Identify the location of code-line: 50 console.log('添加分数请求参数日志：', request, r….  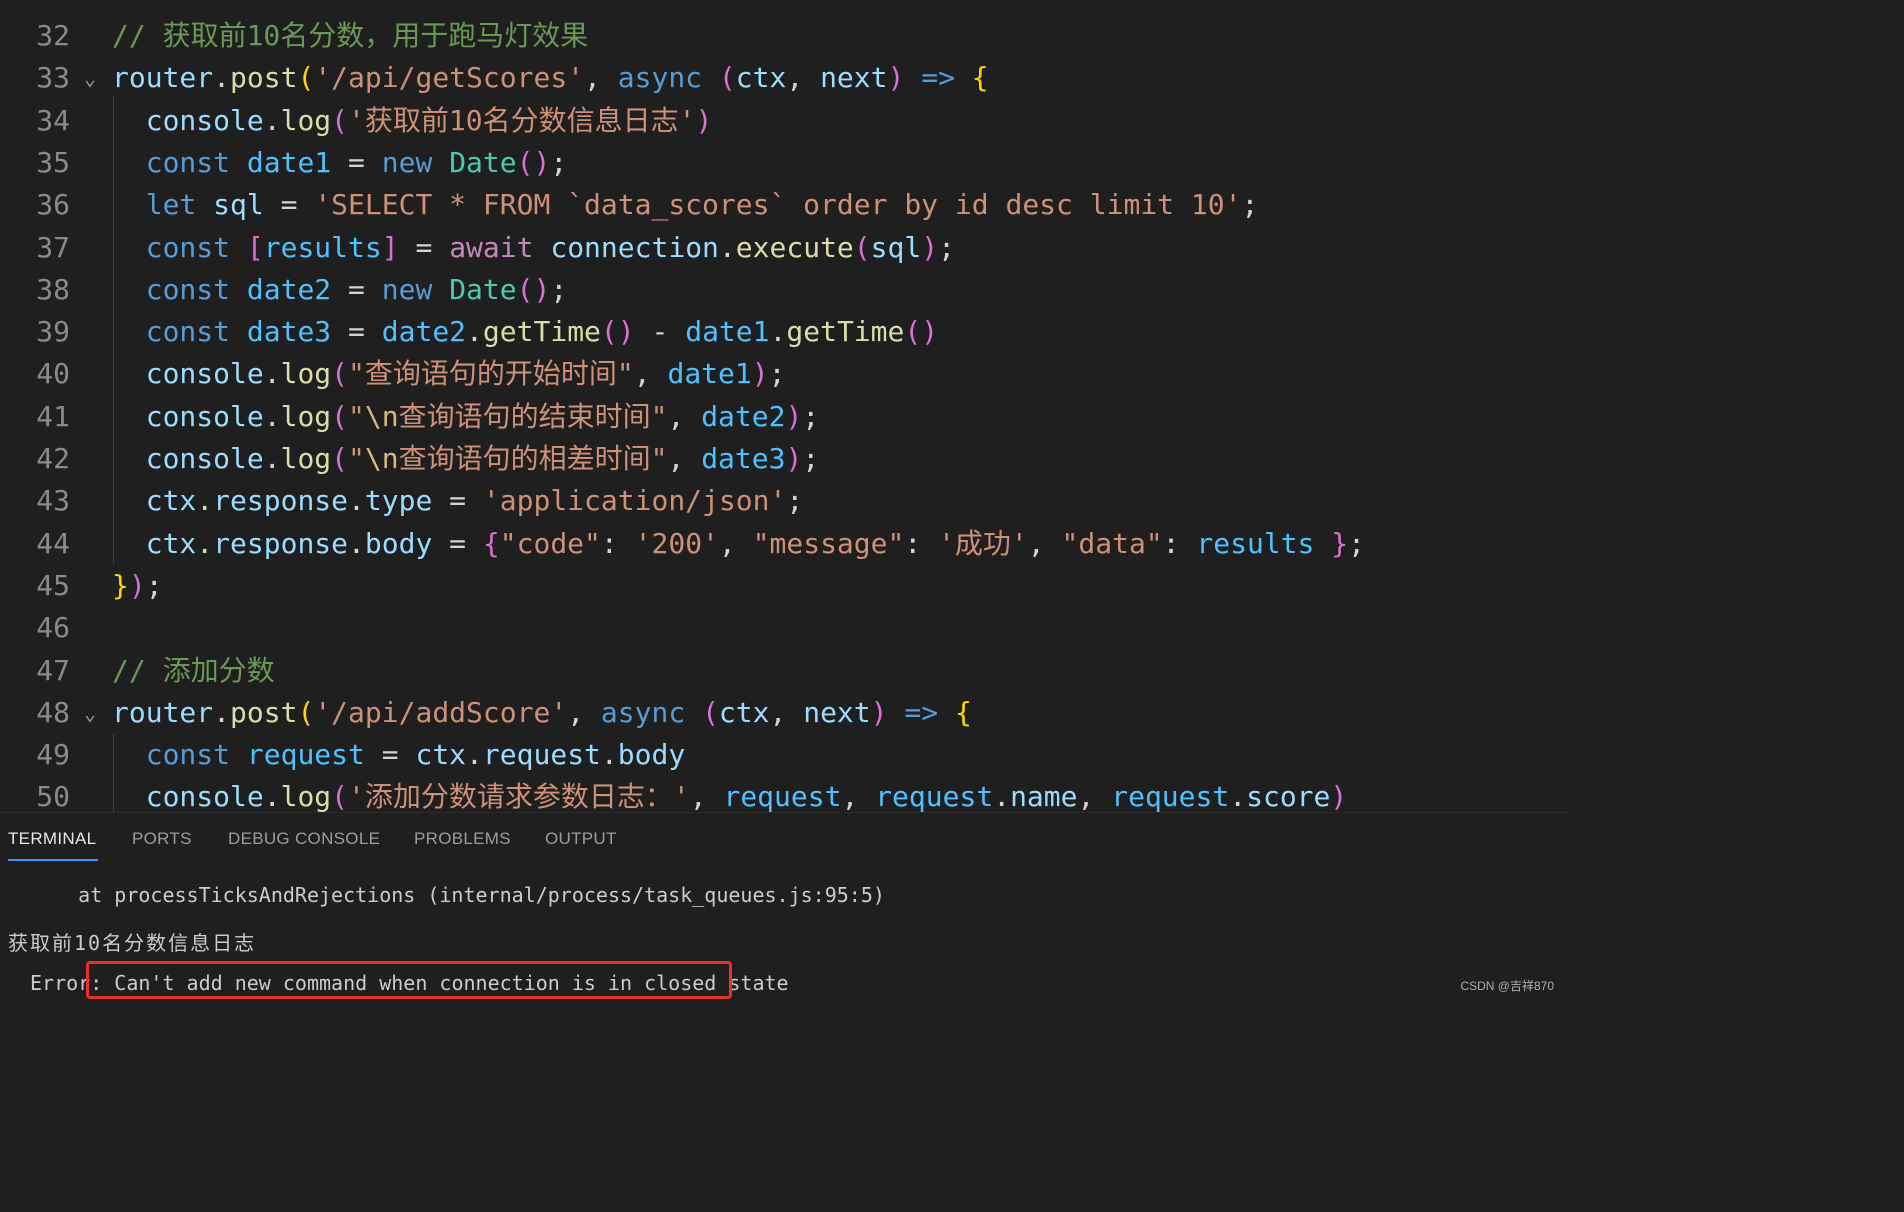
(784, 794).